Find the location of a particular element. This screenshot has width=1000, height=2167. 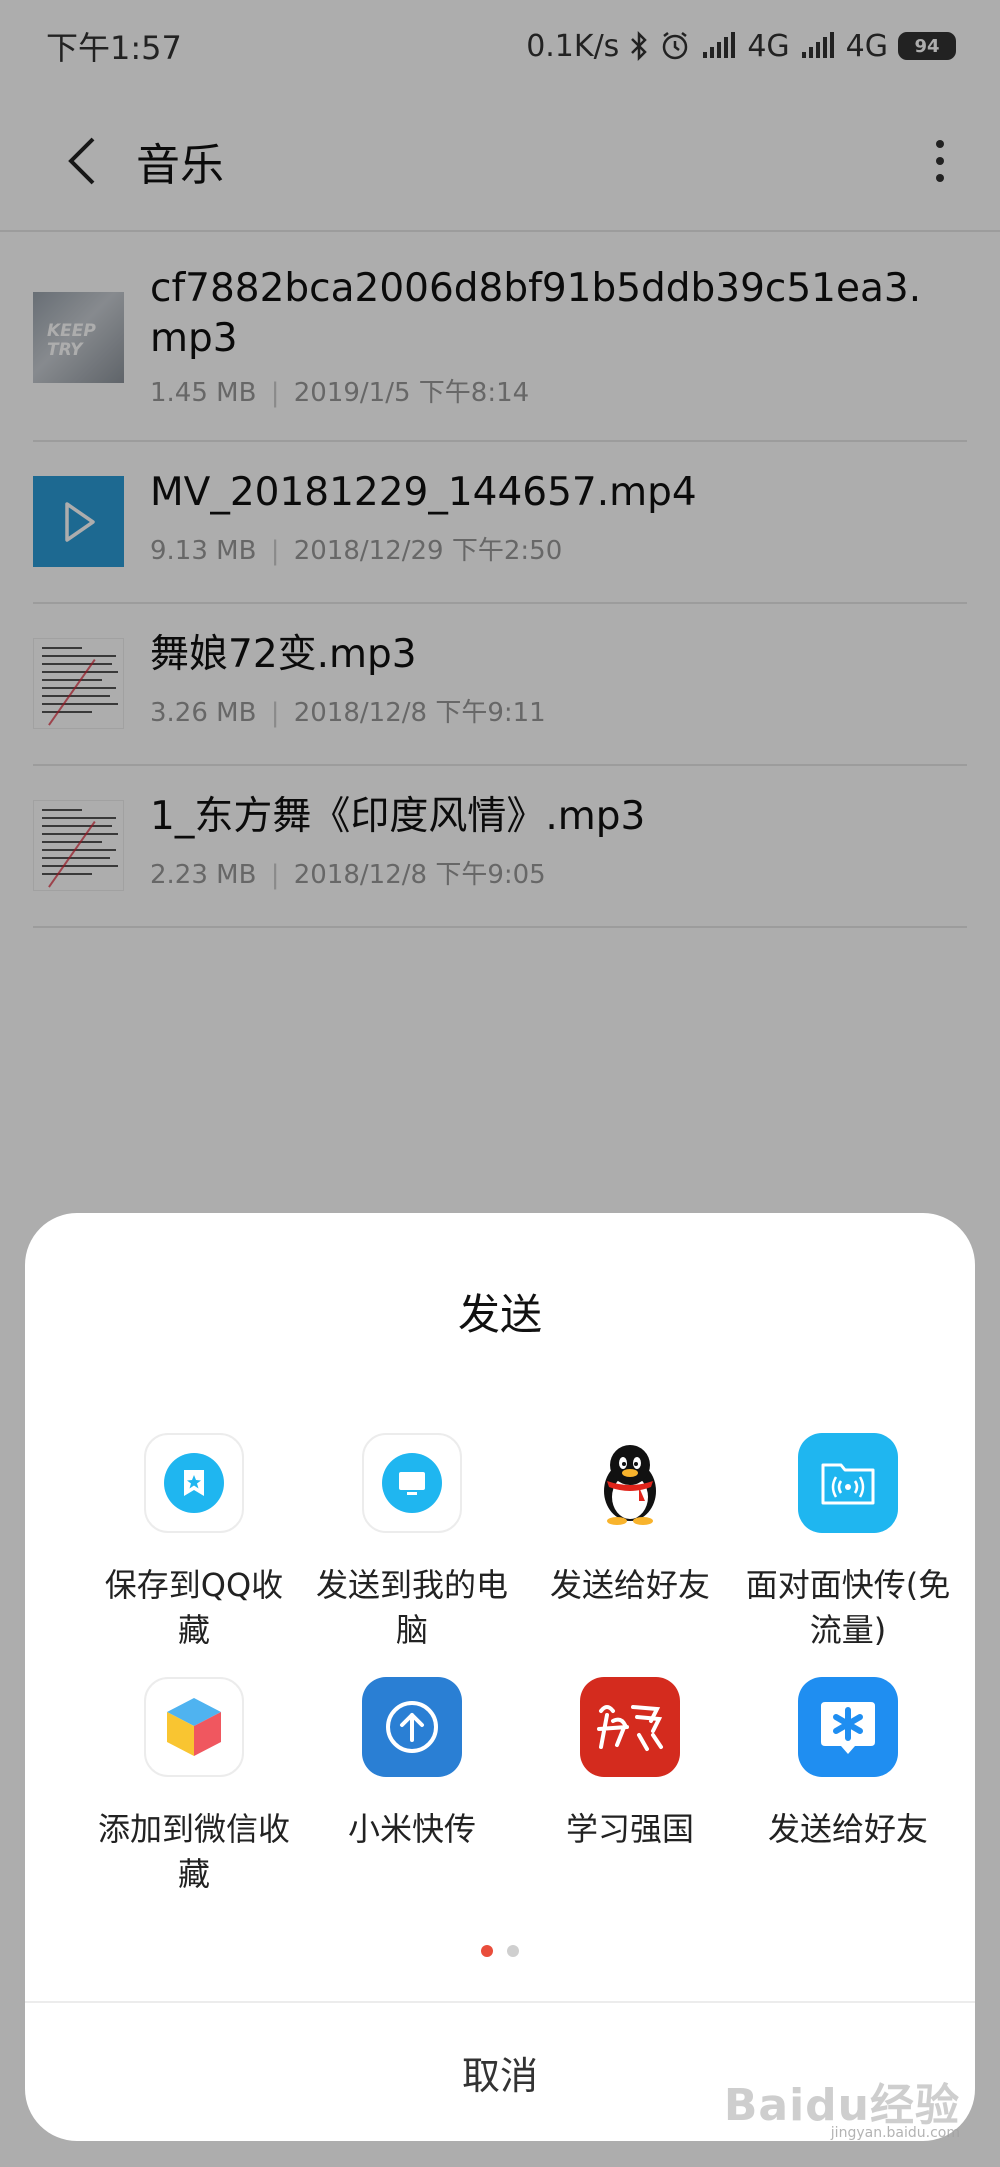

watermark-text: Baidu经验 is located at coordinates (841, 2105).